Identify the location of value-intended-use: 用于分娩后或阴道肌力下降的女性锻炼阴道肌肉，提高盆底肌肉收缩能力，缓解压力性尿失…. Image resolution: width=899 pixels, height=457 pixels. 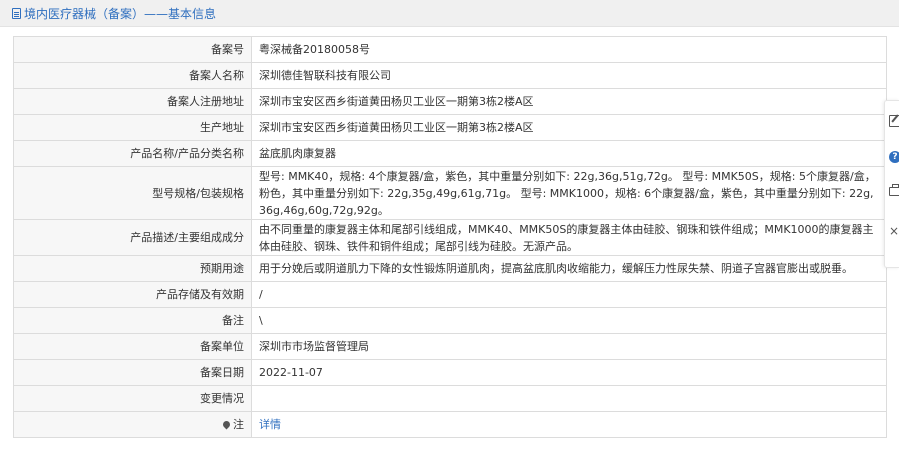
(569, 268).